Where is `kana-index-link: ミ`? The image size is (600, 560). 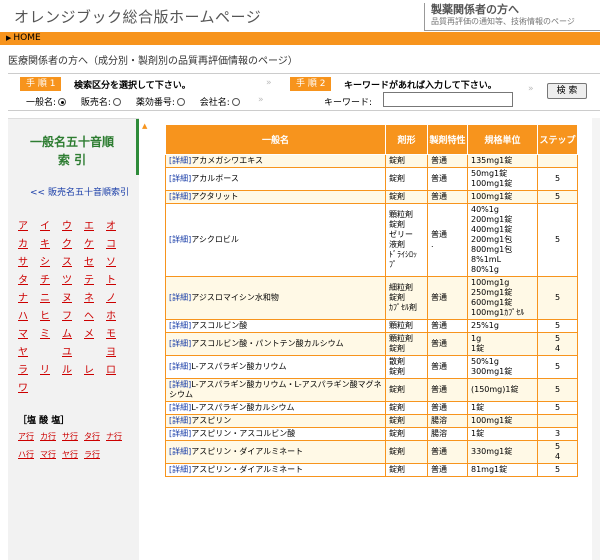
kana-index-link: ミ is located at coordinates (51, 332).